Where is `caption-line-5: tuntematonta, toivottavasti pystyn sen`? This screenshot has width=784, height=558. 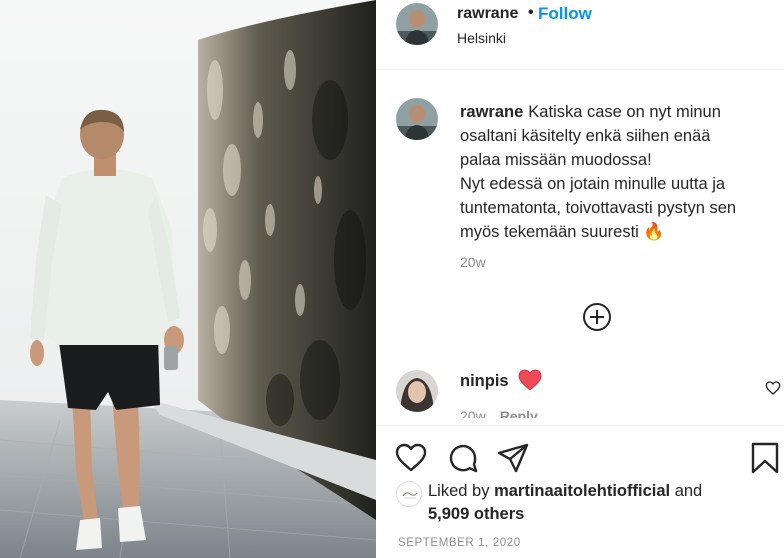
caption-line-5: tuntematonta, toivottavasti pystyn sen is located at coordinates (598, 208).